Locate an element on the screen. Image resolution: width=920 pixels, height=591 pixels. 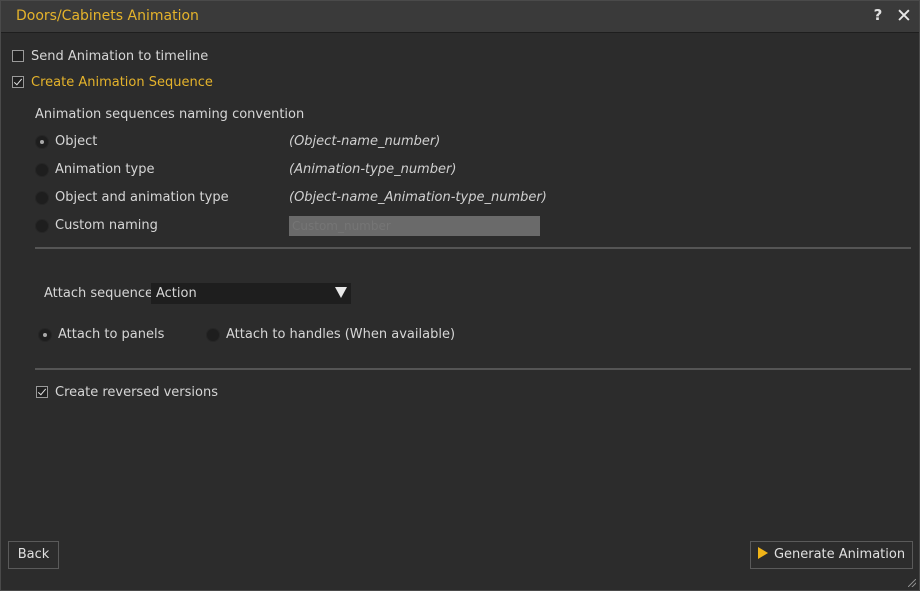
naming-pattern-animation-type: (Animation-type_number) is located at coordinates (373, 169).